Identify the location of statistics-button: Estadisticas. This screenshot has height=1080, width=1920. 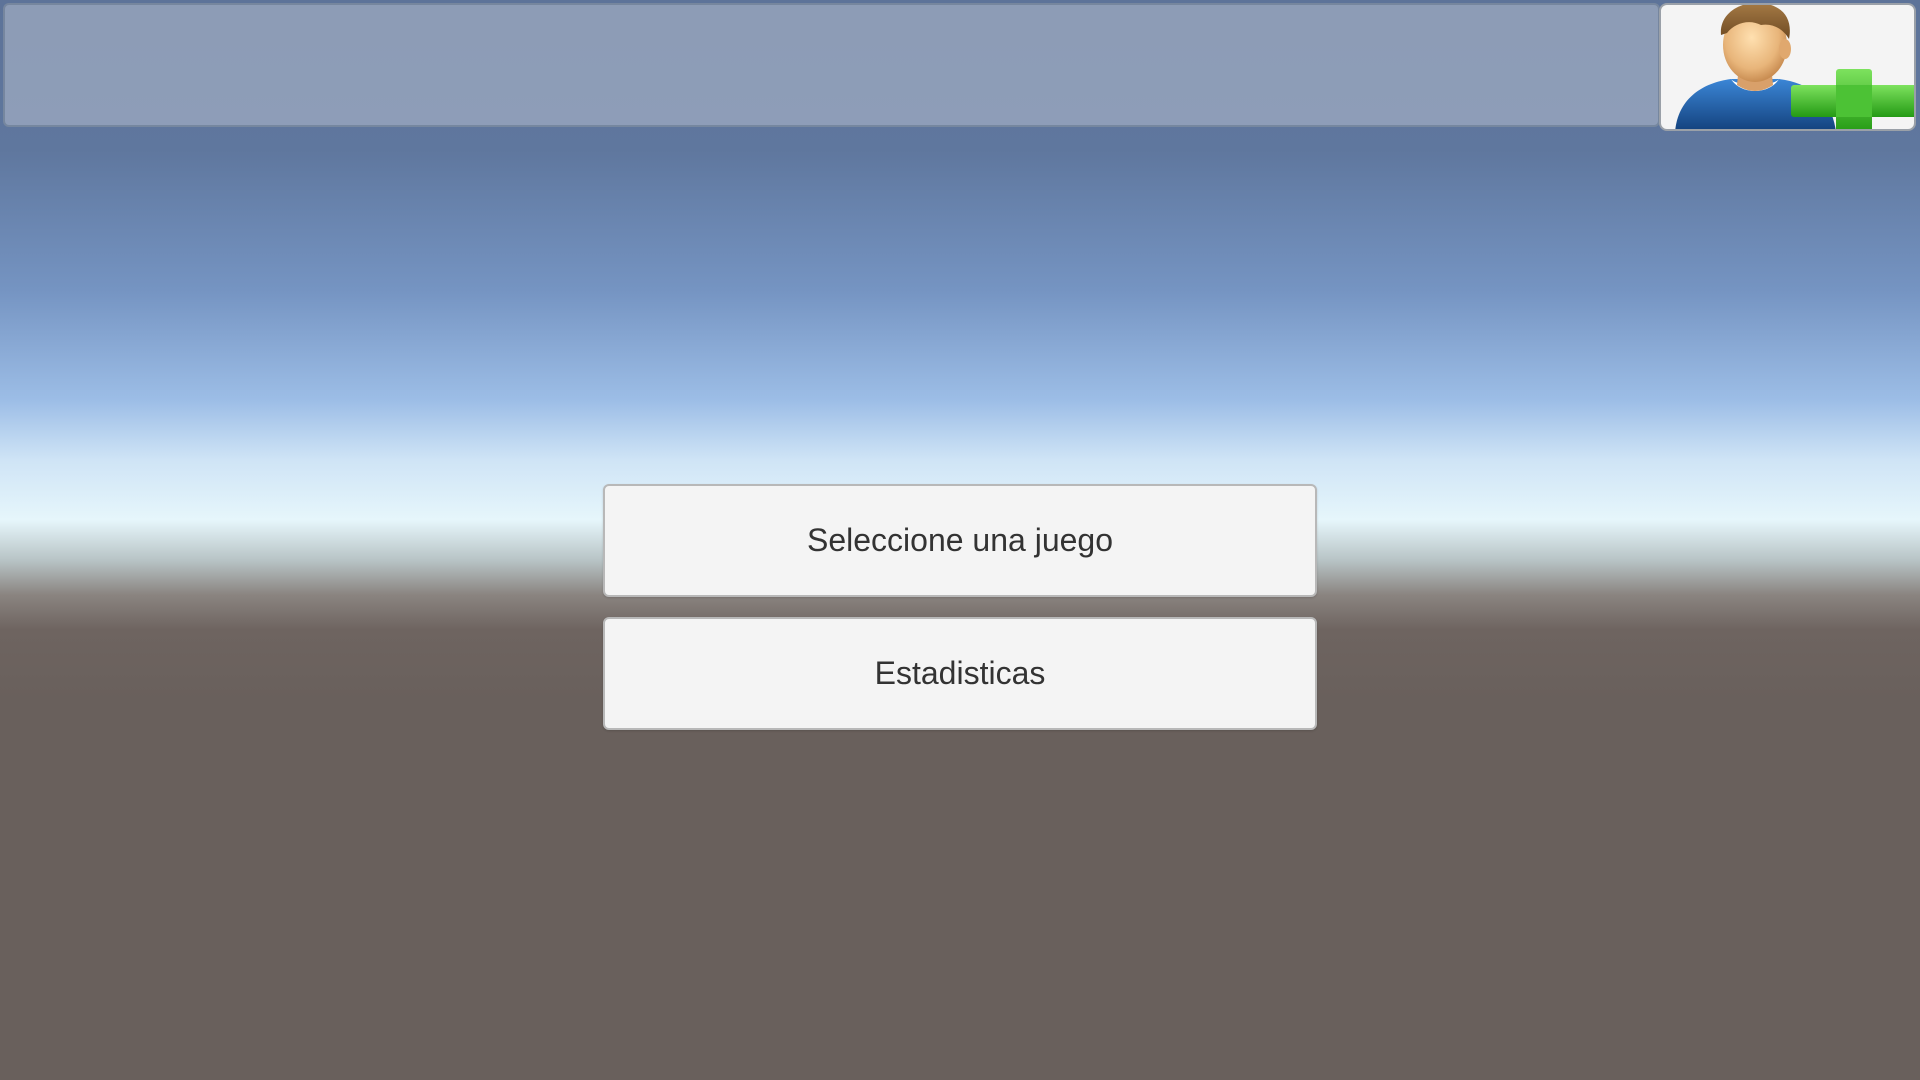
(960, 673).